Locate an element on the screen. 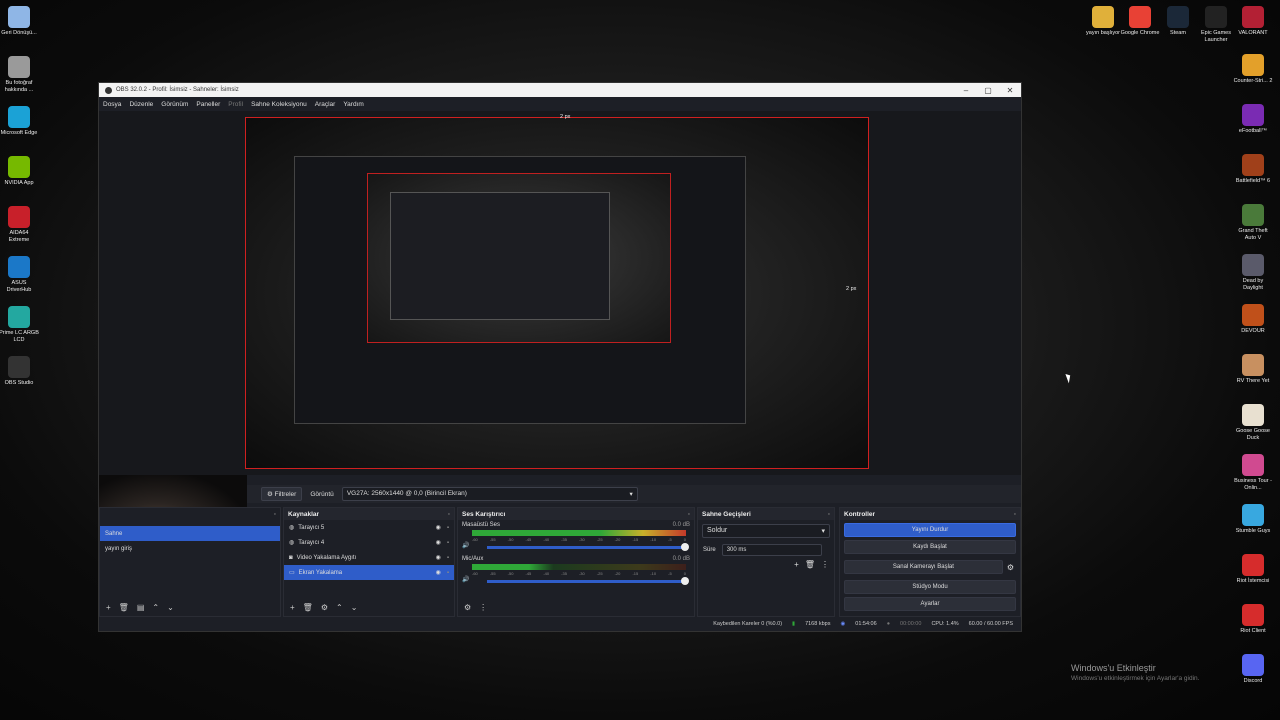 This screenshot has width=1280, height=720. signal-icon: ▮ is located at coordinates (794, 624).